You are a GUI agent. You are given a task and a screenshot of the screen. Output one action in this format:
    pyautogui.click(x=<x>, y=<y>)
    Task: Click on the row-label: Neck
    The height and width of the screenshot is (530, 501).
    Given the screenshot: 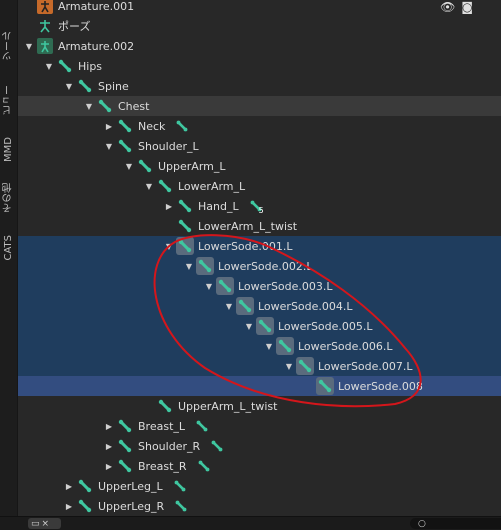 What is the action you would take?
    pyautogui.click(x=152, y=126)
    